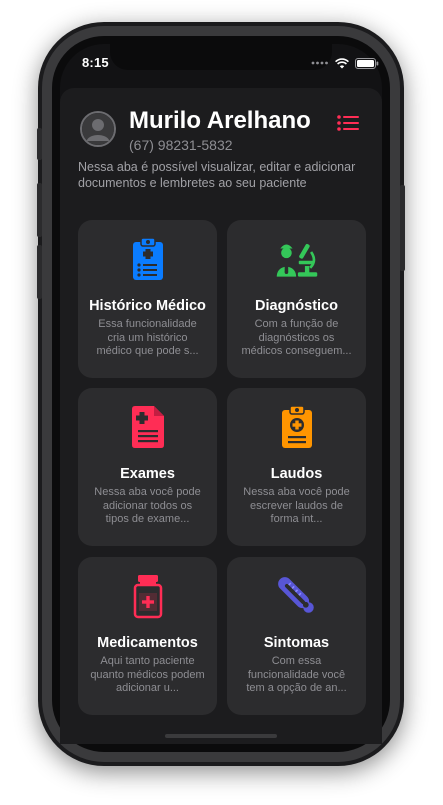  Describe the element at coordinates (147, 306) in the screenshot. I see `card-title: Histórico Médico` at that location.